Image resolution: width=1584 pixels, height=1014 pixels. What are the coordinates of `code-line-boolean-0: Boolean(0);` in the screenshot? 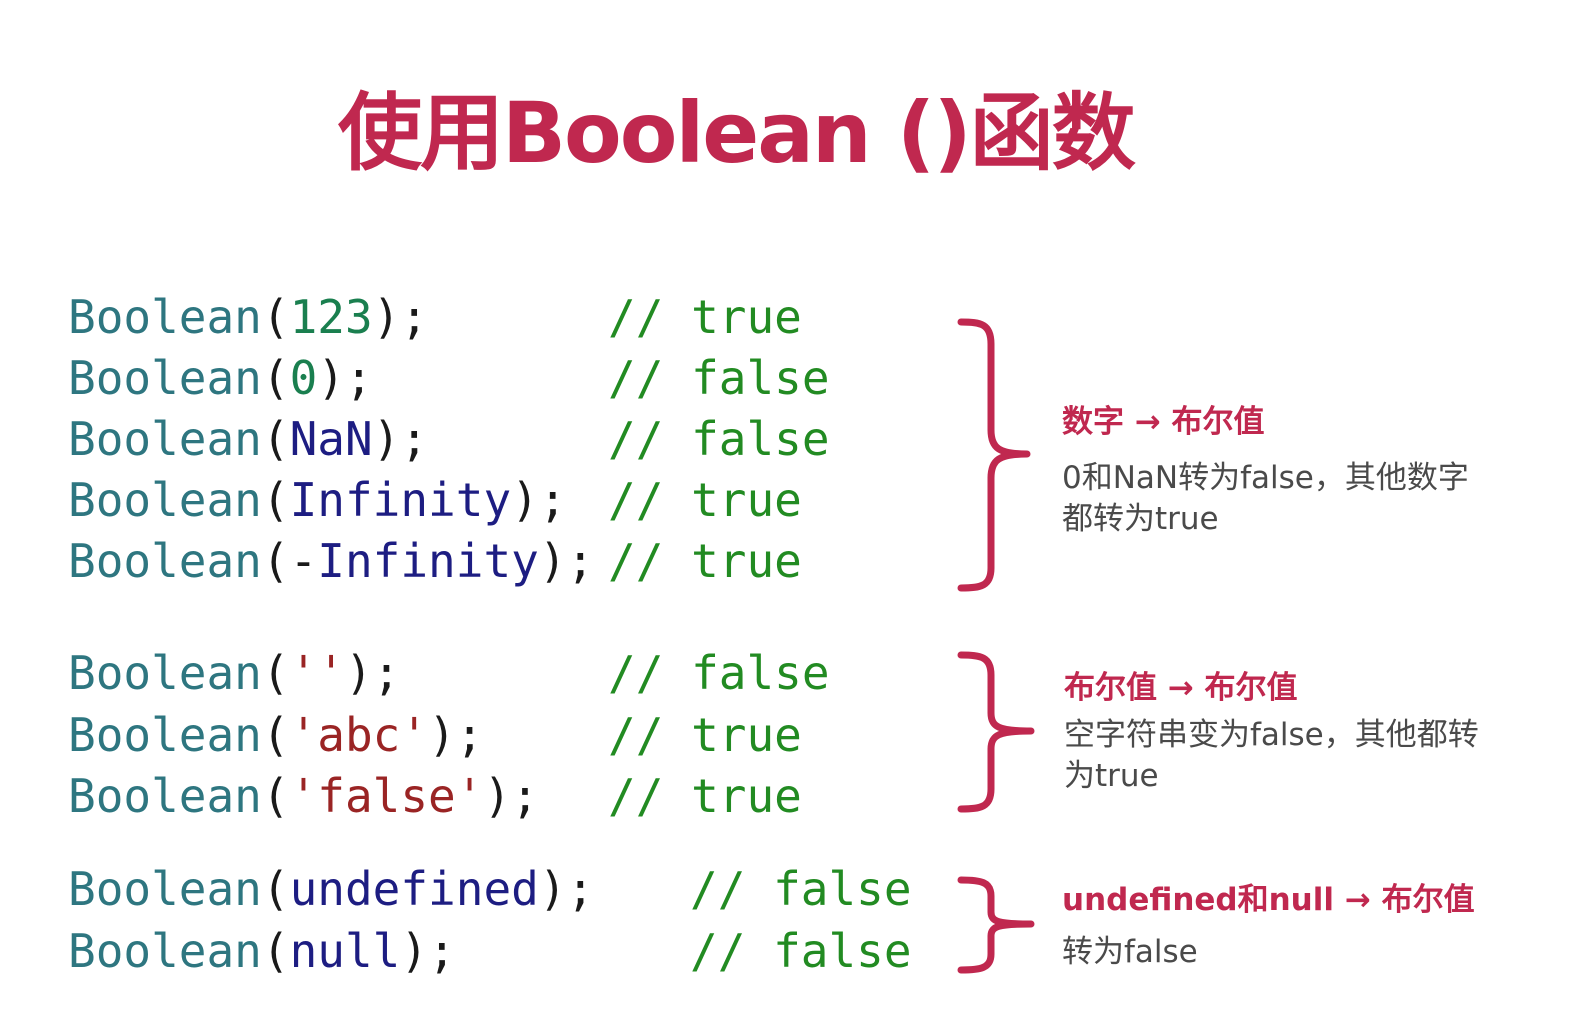 It's located at (220, 378).